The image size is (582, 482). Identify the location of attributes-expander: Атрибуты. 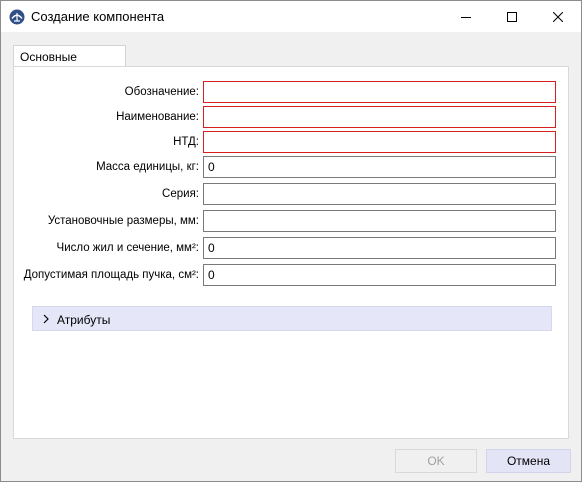
(292, 318).